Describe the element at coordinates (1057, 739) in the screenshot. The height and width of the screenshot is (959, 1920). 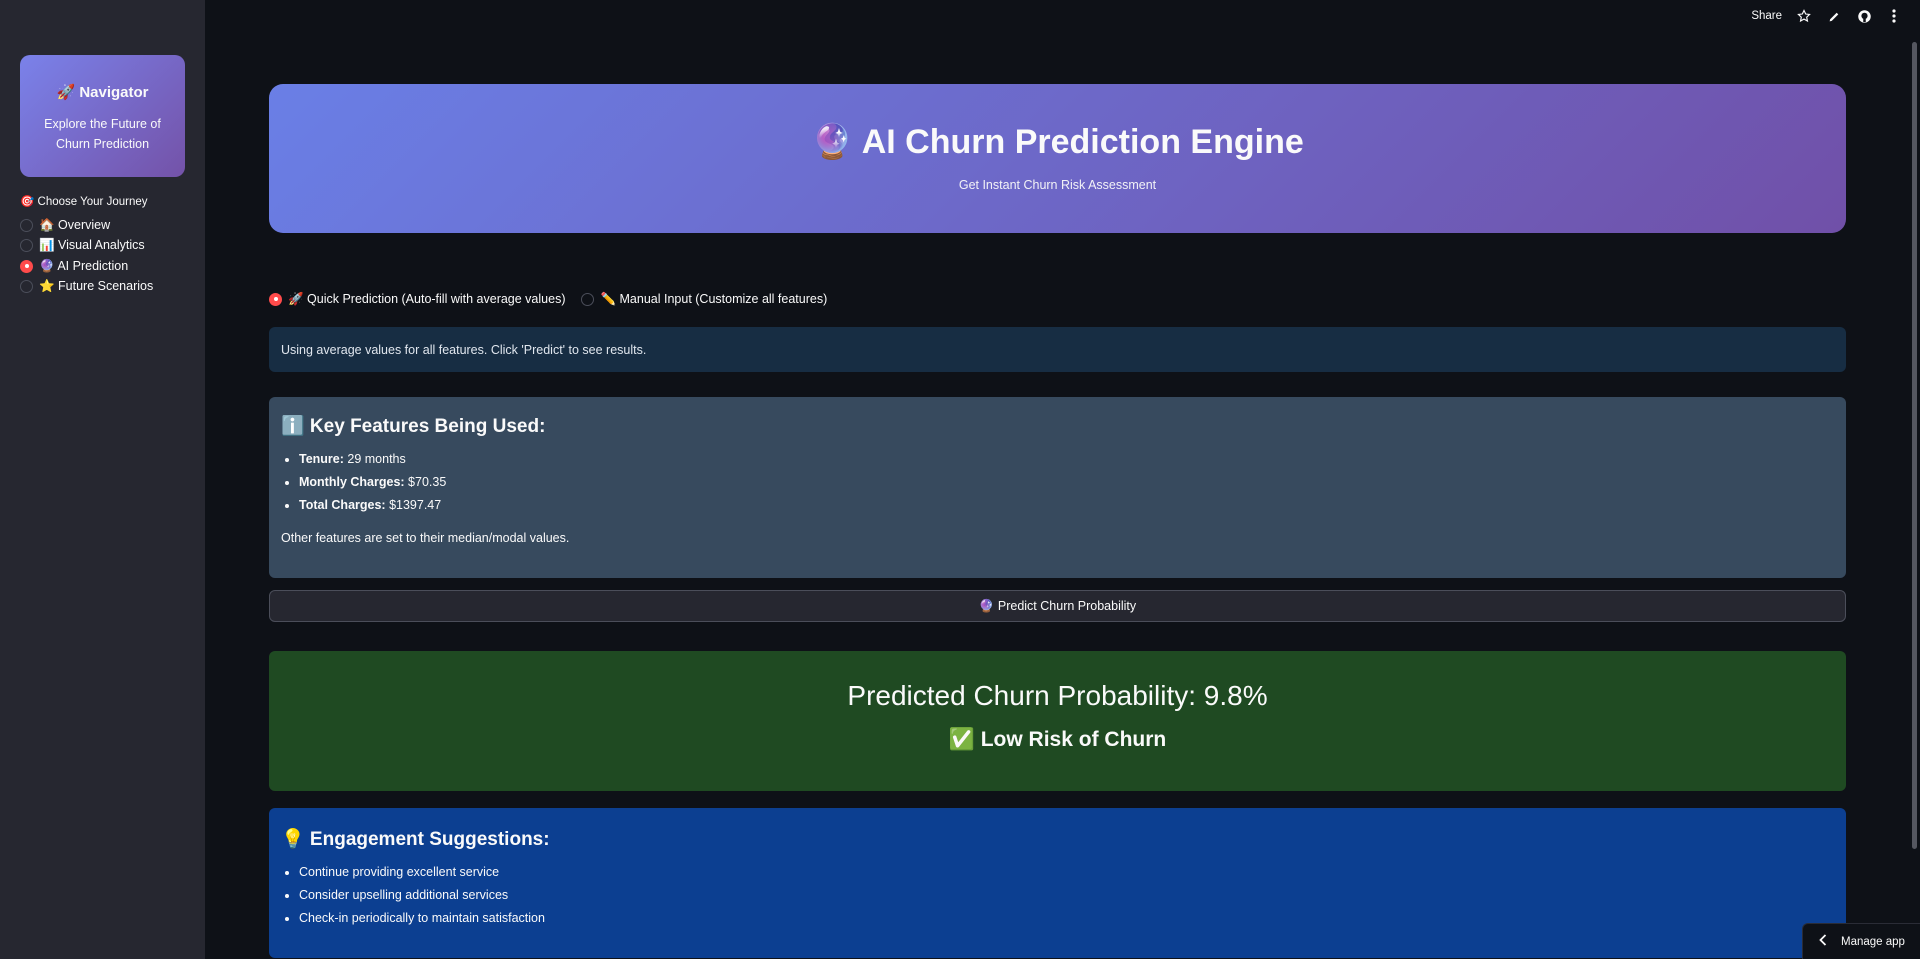
I see `risk-level: ✅ Low Risk of Churn` at that location.